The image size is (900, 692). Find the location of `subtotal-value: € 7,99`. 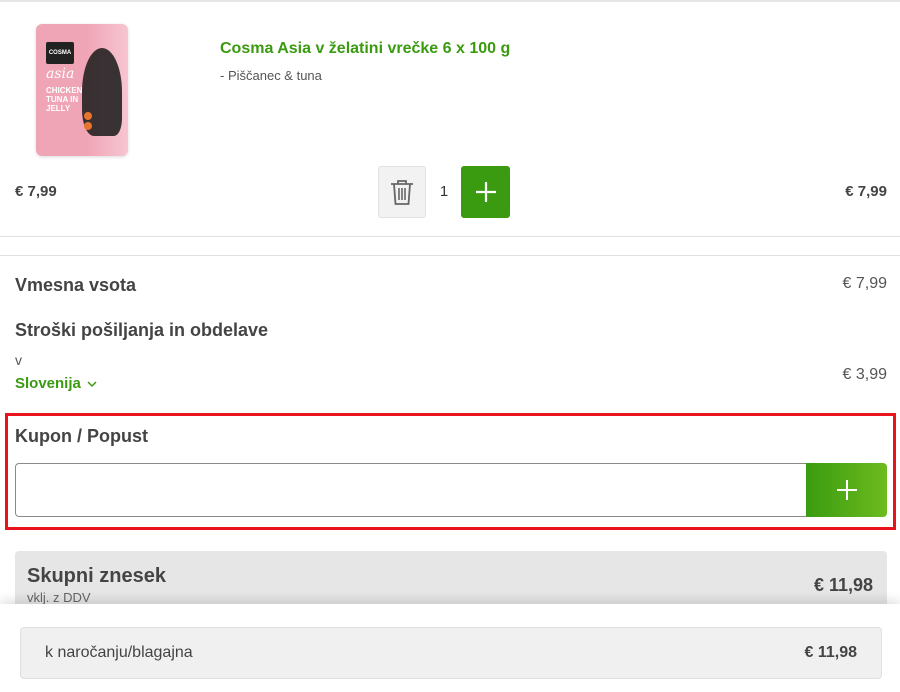

subtotal-value: € 7,99 is located at coordinates (864, 283).